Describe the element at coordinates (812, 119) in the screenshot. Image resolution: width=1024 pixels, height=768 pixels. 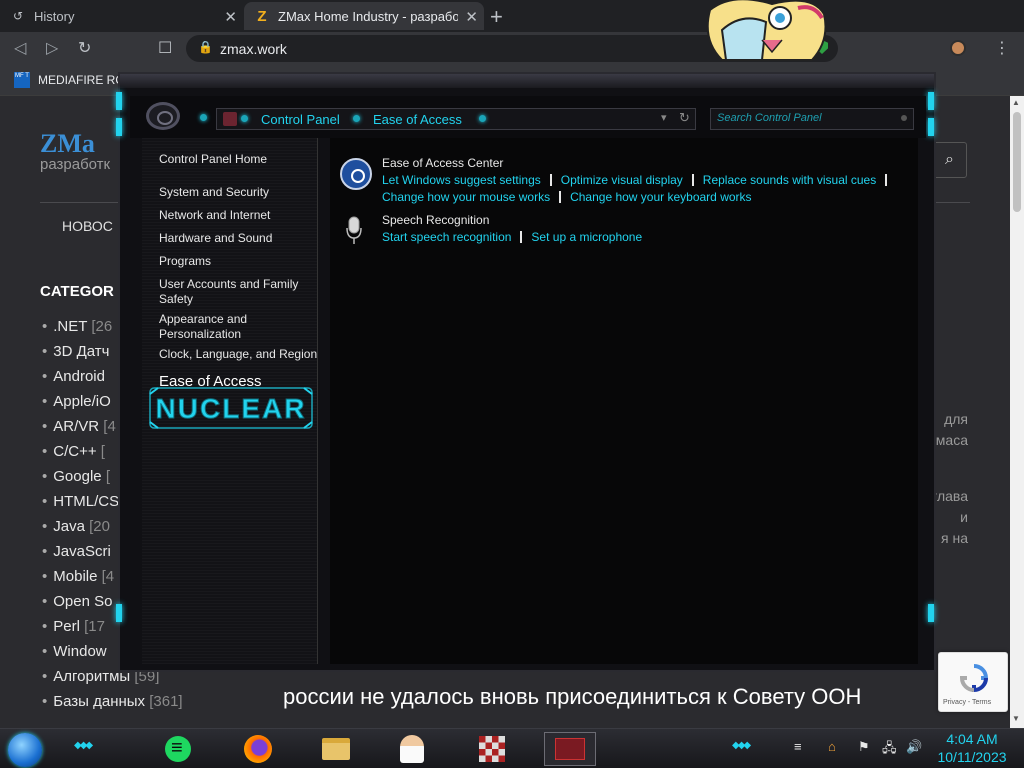
I see `control-panel-search-input: Search Control Panel` at that location.